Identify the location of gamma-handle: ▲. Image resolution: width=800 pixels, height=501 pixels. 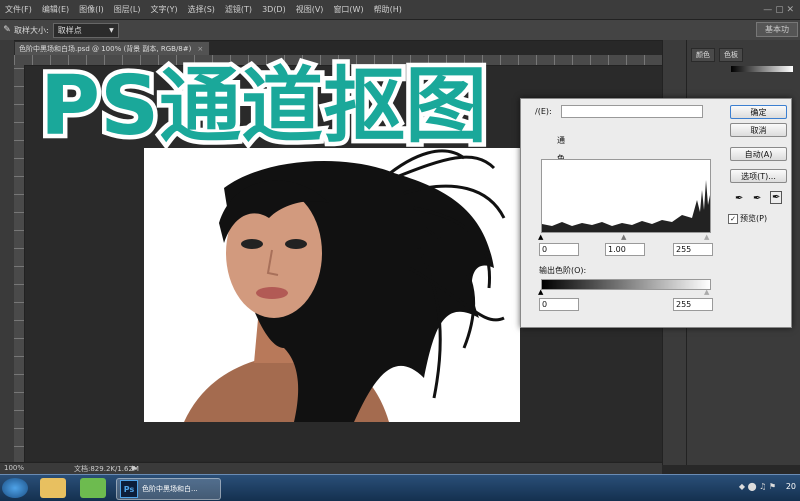
(623, 237).